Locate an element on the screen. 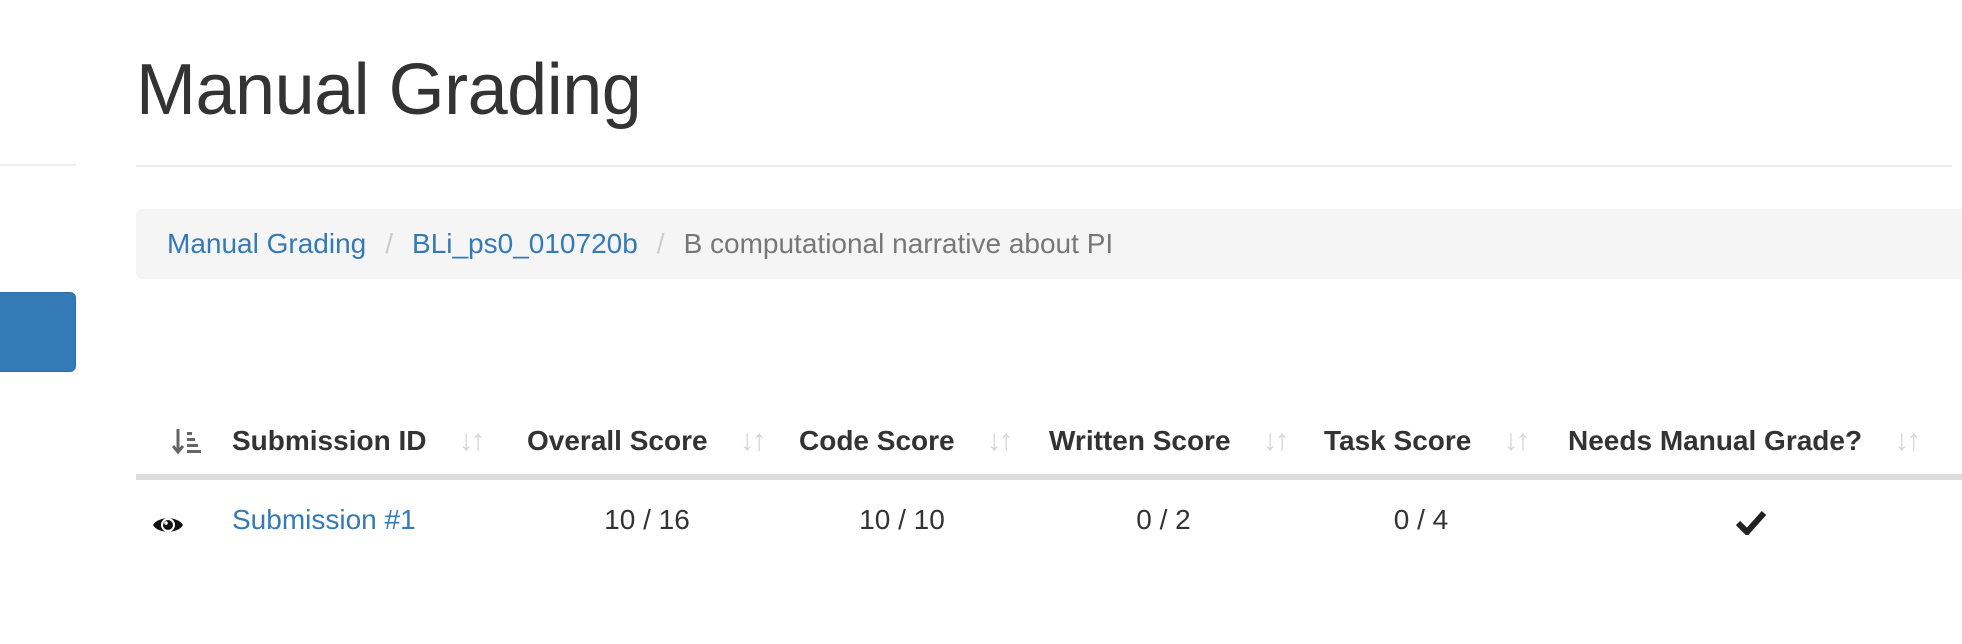 The image size is (1962, 644). column-header-code-score: Code Score ↓↑ is located at coordinates (924, 444).